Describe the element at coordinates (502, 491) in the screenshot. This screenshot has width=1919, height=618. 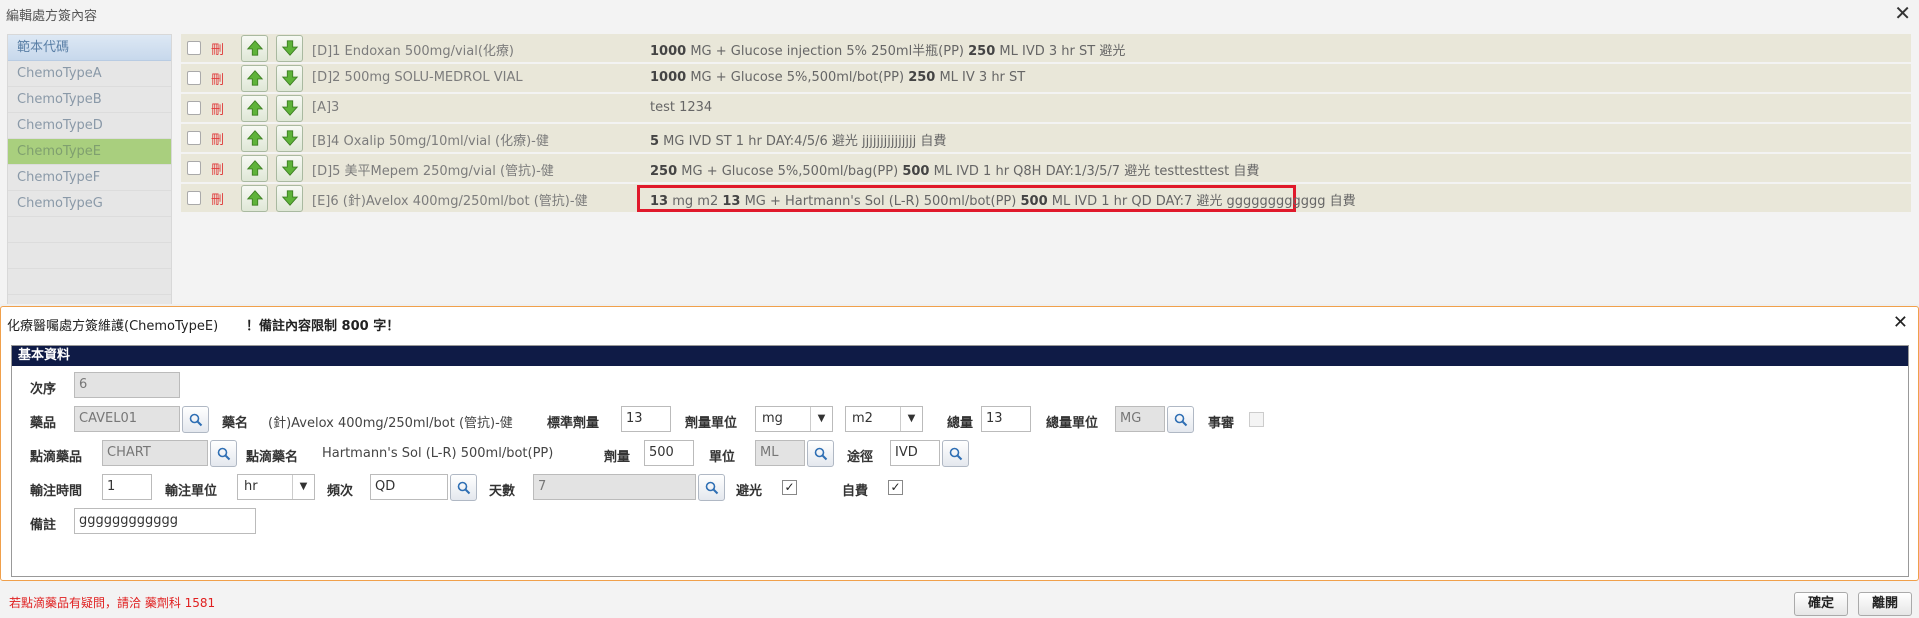
I see `days-label: 天數` at that location.